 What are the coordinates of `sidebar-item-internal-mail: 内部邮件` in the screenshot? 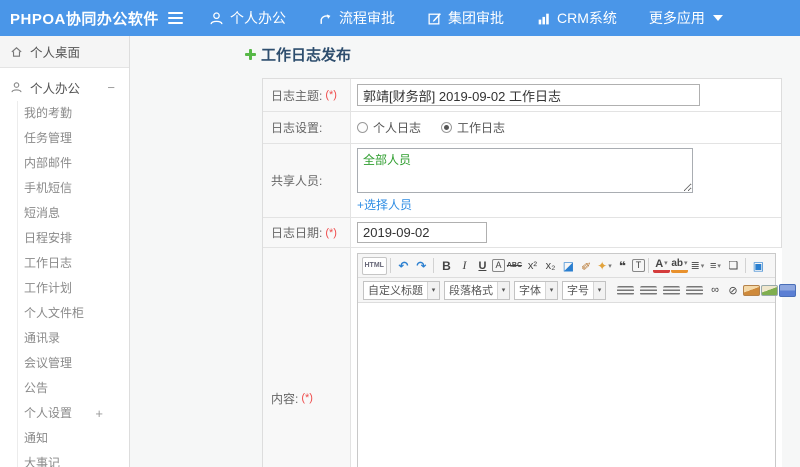 It's located at (73, 163).